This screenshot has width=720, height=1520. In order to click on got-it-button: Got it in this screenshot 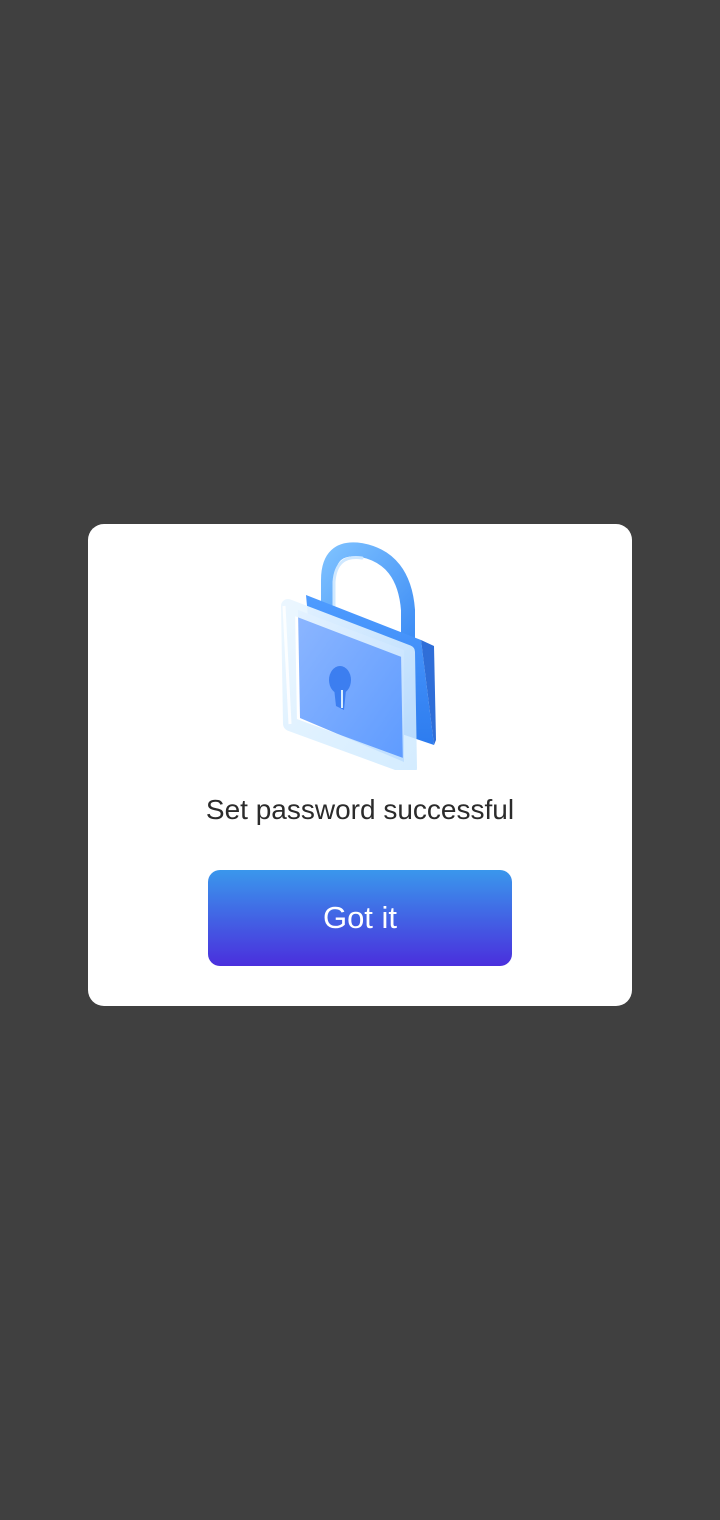, I will do `click(360, 918)`.